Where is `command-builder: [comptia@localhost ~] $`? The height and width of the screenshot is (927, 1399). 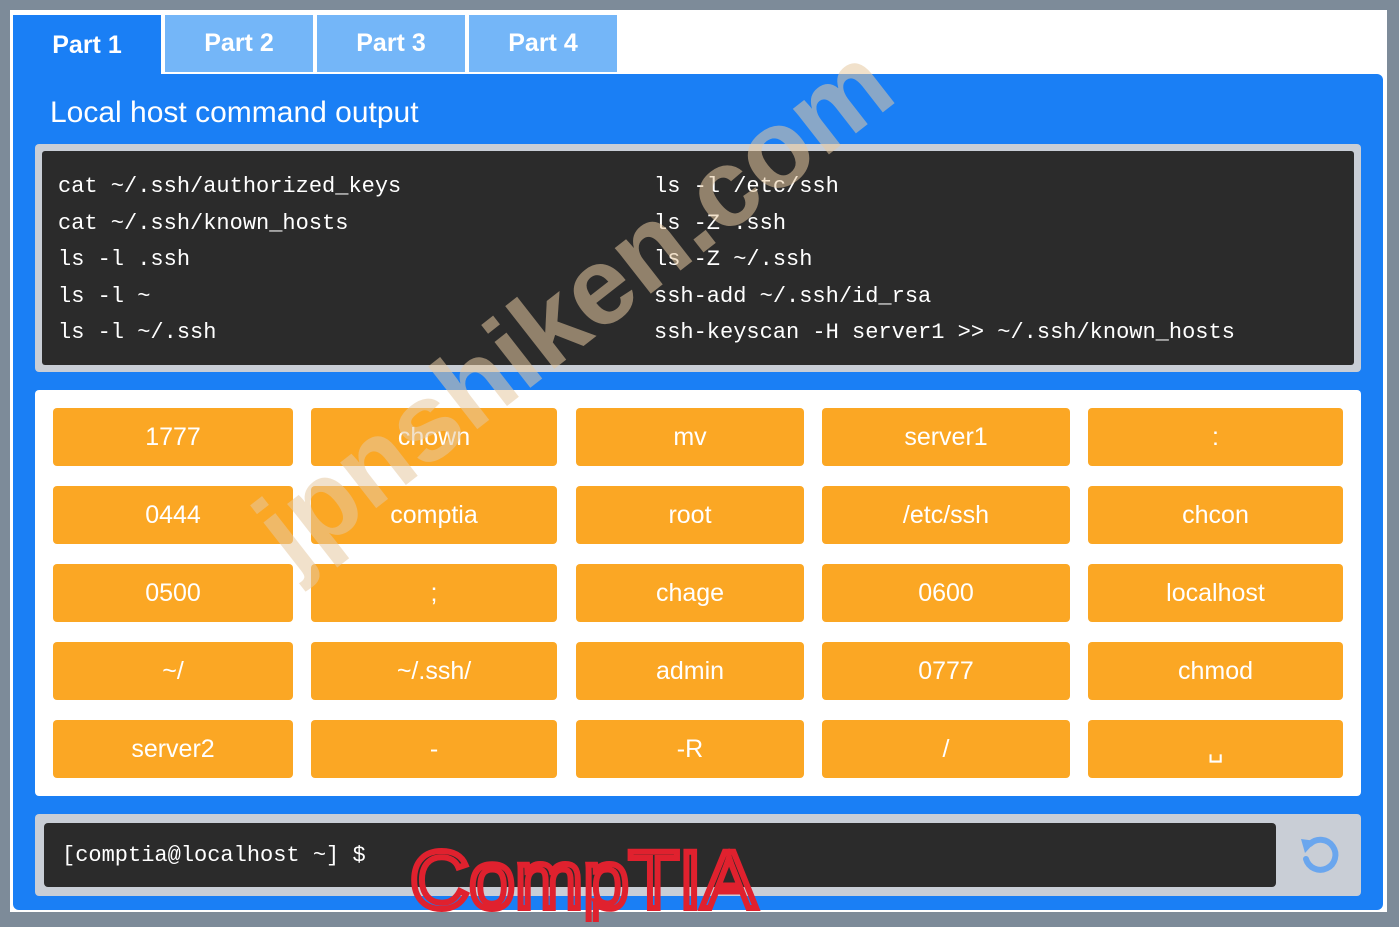 command-builder: [comptia@localhost ~] $ is located at coordinates (698, 855).